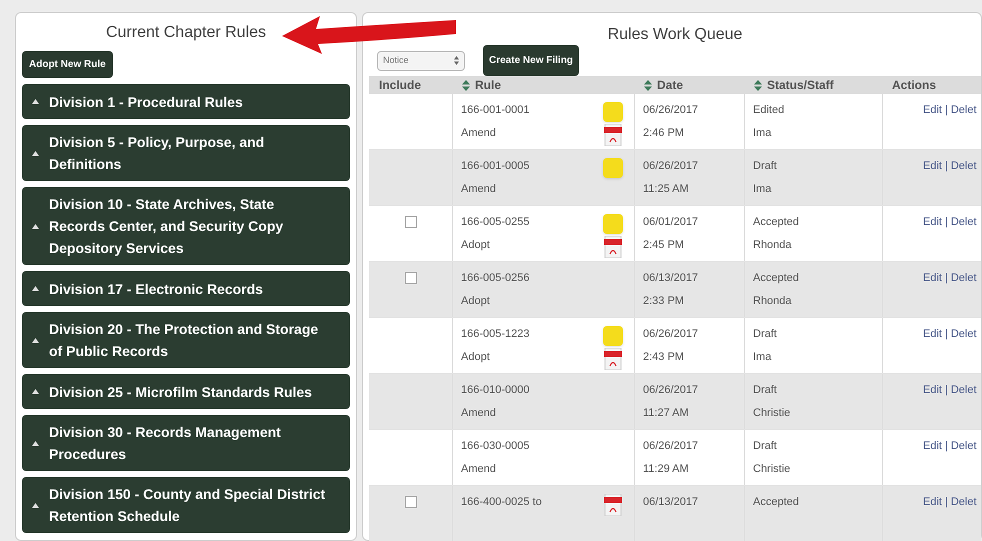 Image resolution: width=982 pixels, height=541 pixels. I want to click on division-item: Division 5 - Policy, Purpose, and Definitions, so click(186, 153).